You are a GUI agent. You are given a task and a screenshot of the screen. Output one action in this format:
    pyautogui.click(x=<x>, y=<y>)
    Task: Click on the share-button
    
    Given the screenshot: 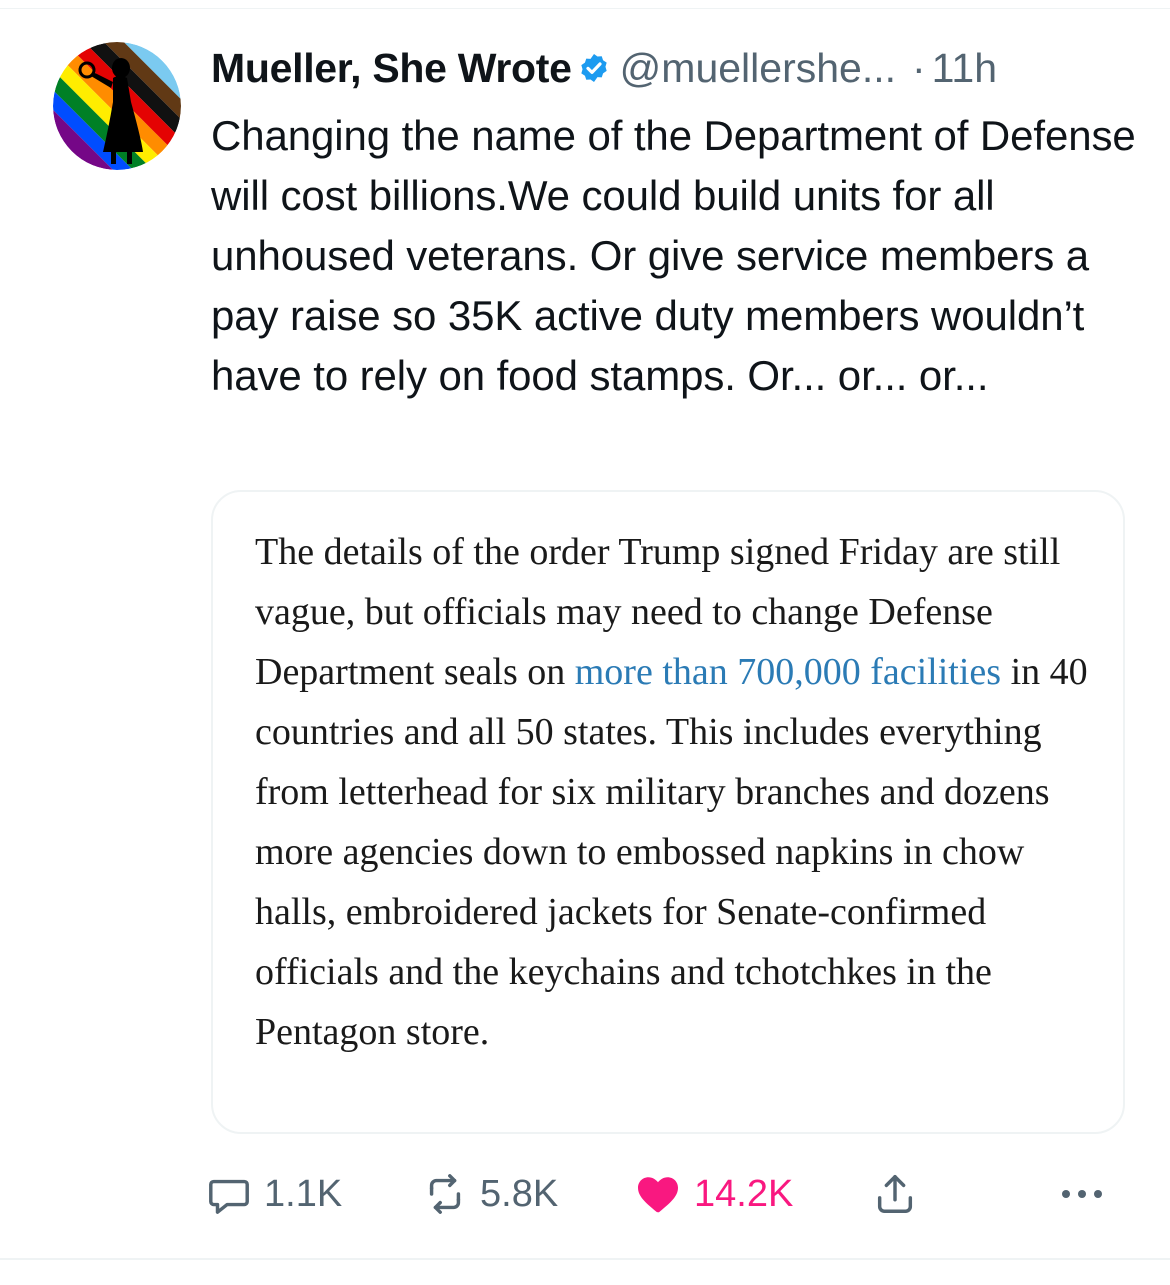 What is the action you would take?
    pyautogui.click(x=895, y=1194)
    